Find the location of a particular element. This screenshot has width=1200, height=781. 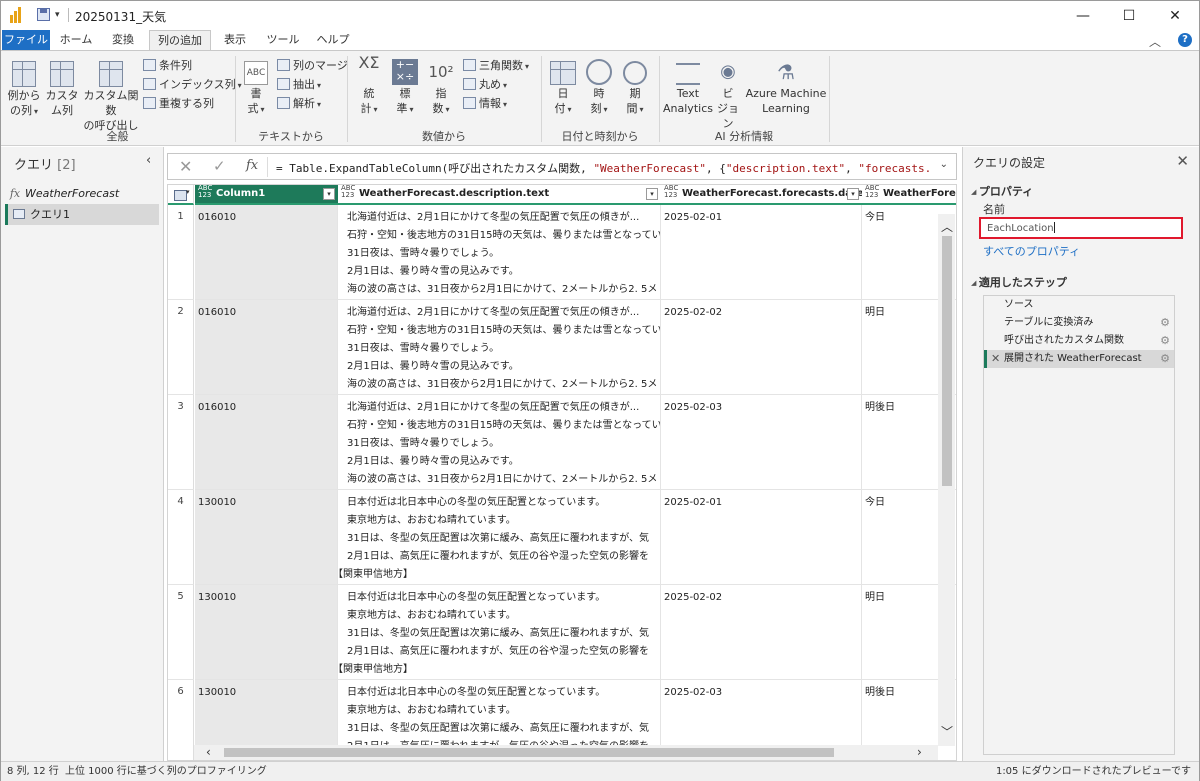

vertical-scrollbar: ︿ ﹀ is located at coordinates (946, 480).